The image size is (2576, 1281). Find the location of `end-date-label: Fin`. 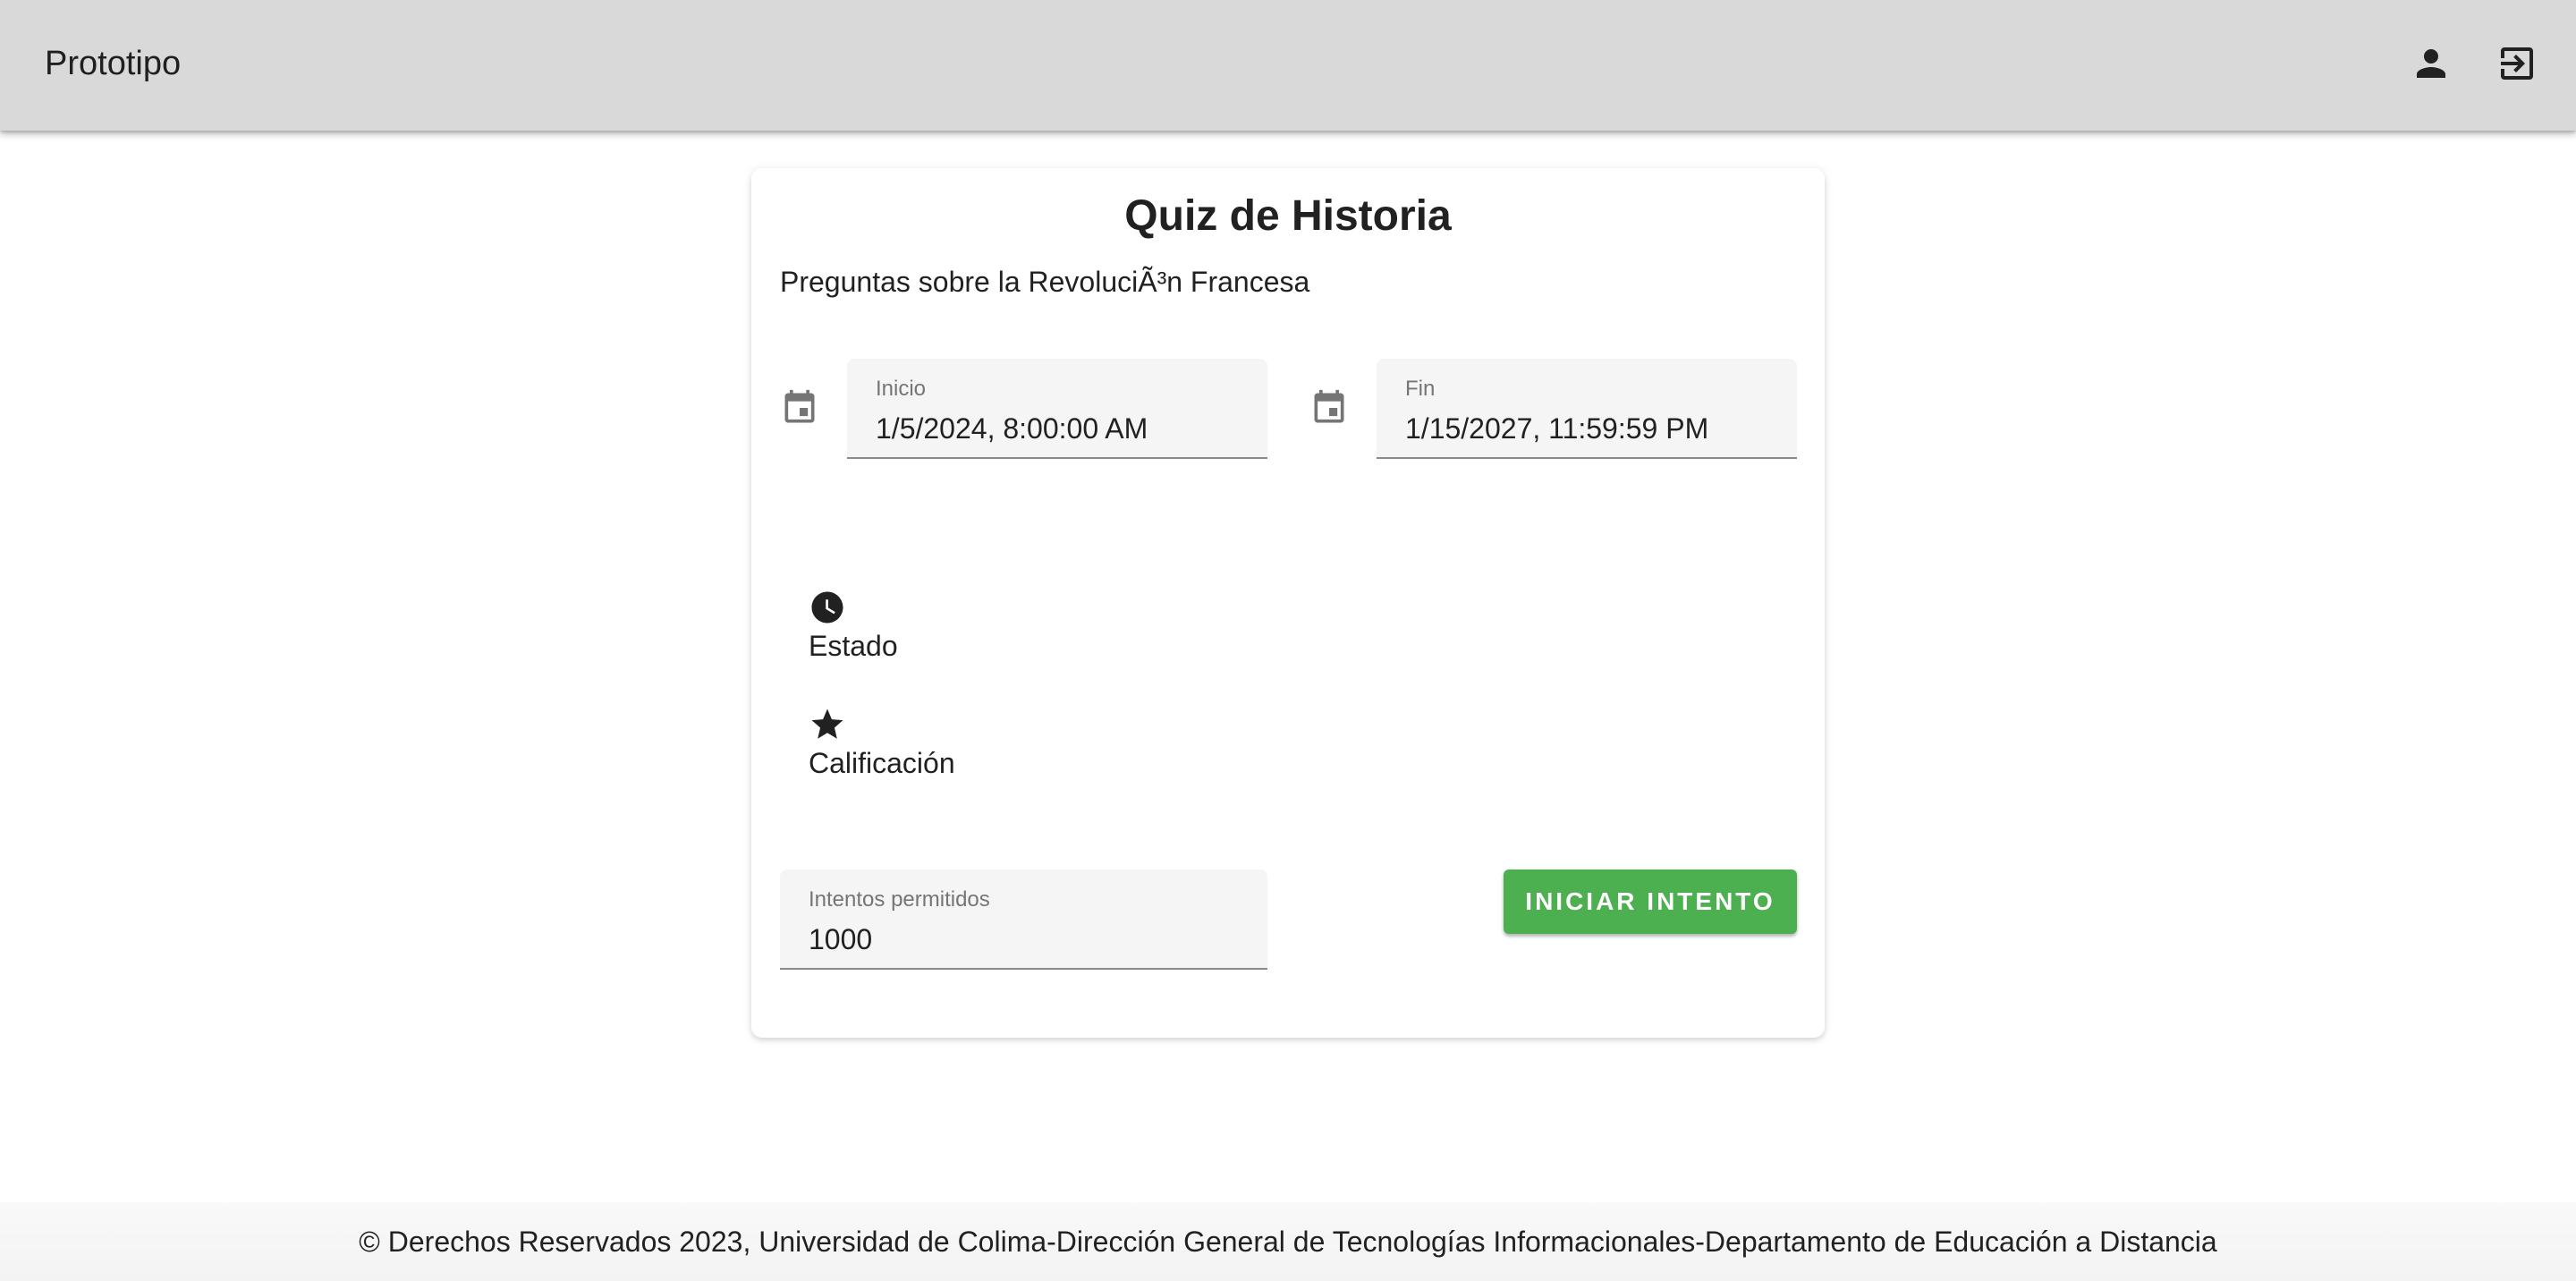

end-date-label: Fin is located at coordinates (1420, 389).